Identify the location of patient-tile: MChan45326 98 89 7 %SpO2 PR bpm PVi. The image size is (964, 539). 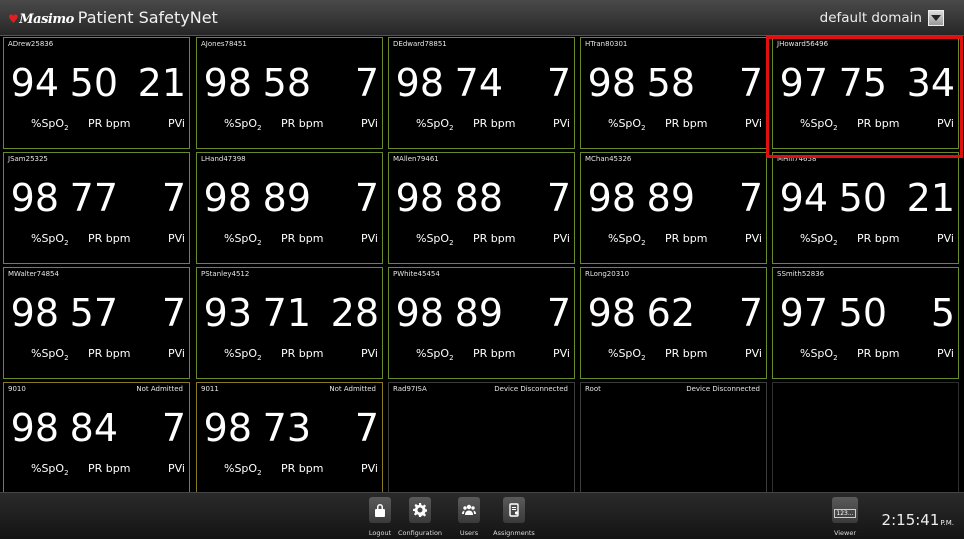
(673, 208).